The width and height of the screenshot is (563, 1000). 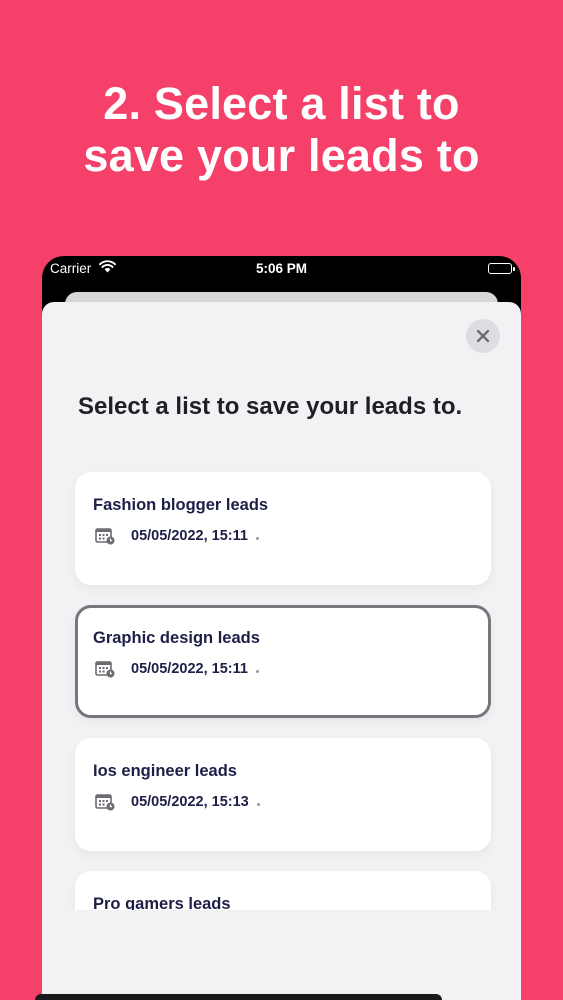 I want to click on list-item: Pro gamers leads, so click(x=283, y=890).